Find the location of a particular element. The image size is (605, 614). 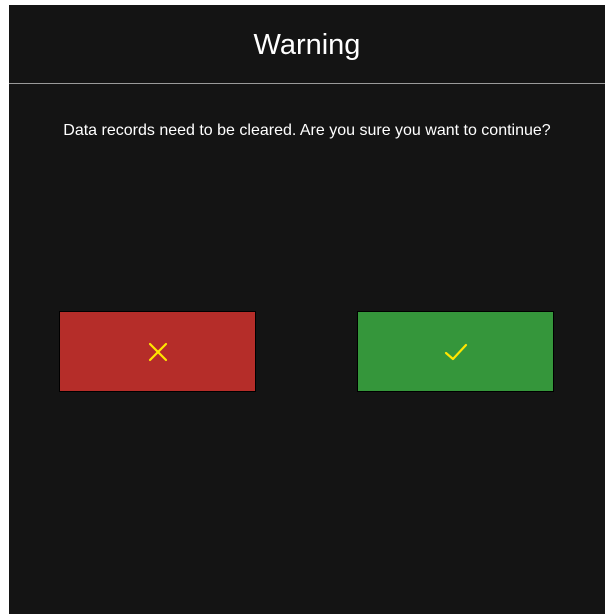

dialog-header: Warning is located at coordinates (307, 44).